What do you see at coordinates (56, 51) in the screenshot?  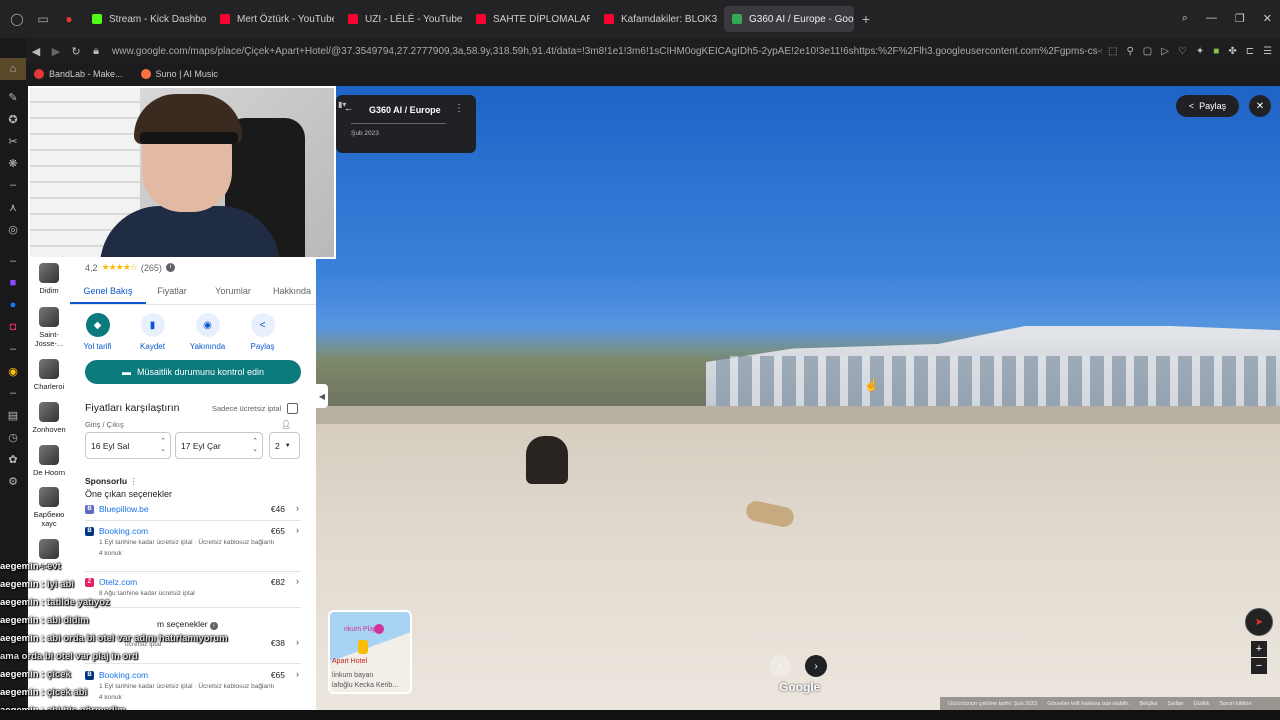 I see `forward-icon: ▶` at bounding box center [56, 51].